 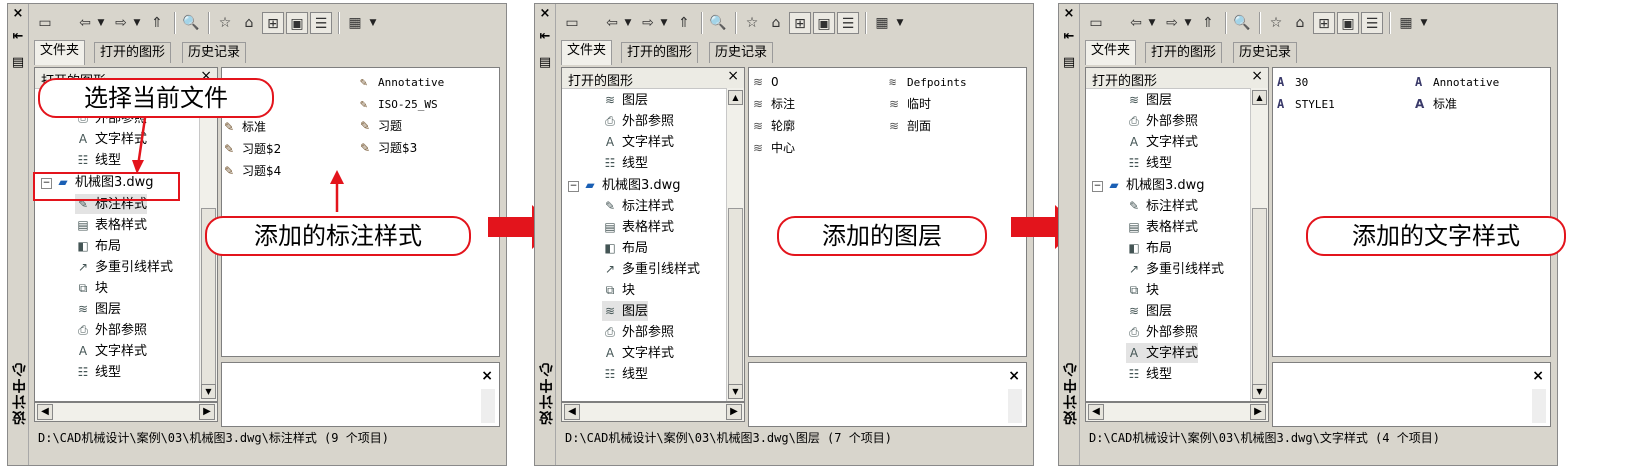 I want to click on scroll-up-icon: ▲, so click(x=735, y=97).